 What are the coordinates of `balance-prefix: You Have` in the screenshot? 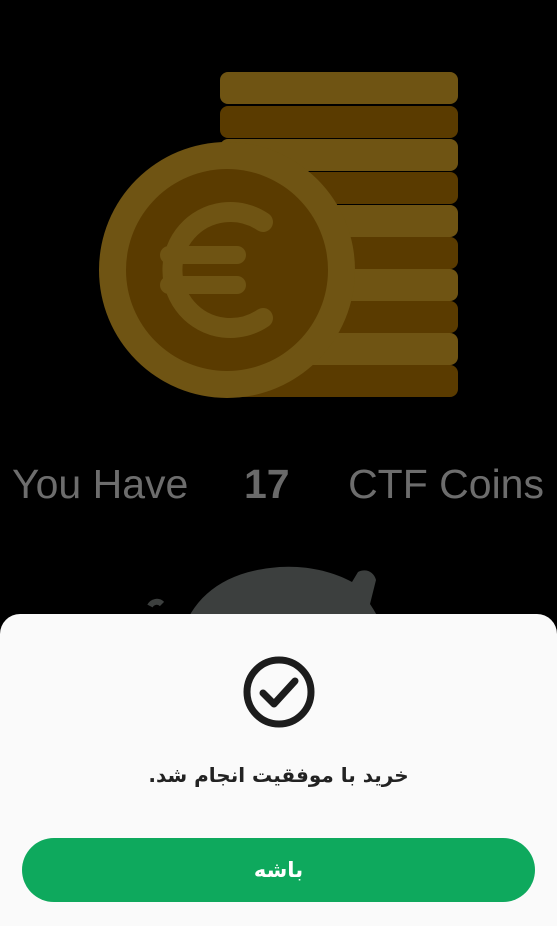 It's located at (100, 484).